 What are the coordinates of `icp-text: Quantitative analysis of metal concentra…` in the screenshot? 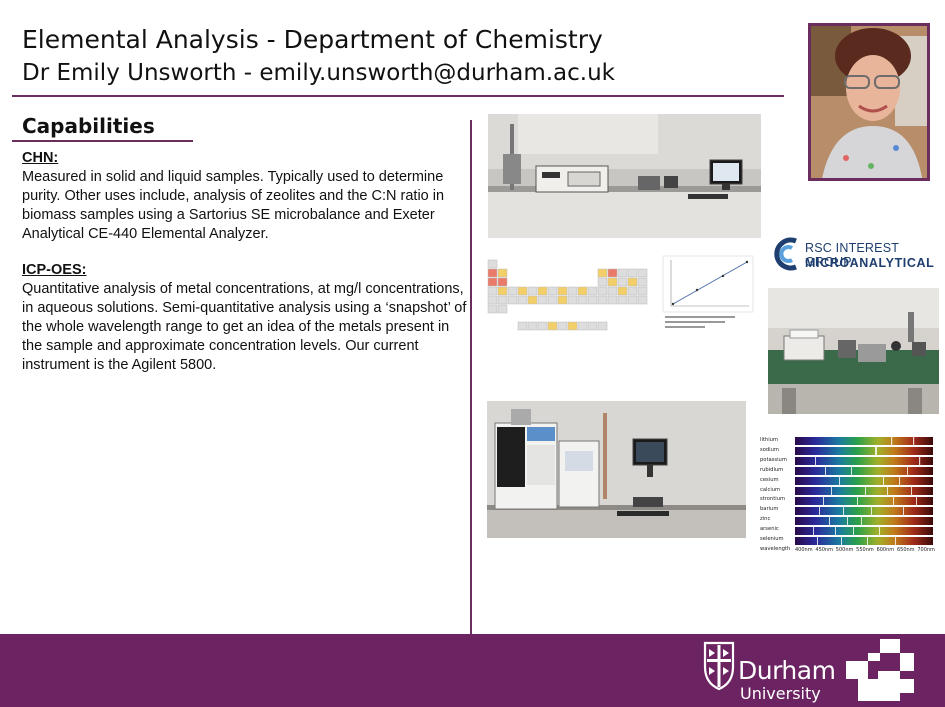 It's located at (244, 327).